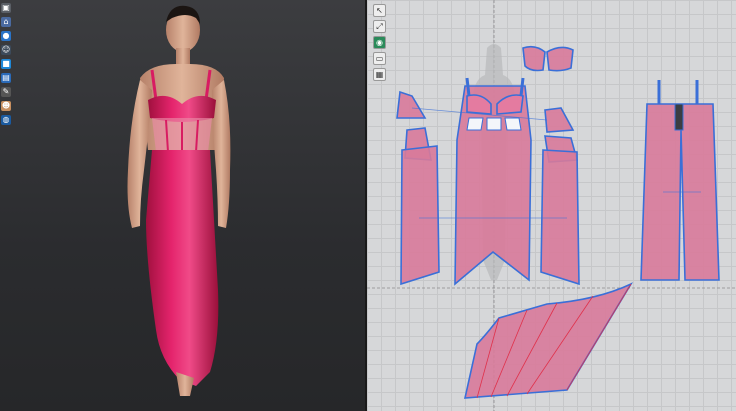 This screenshot has width=736, height=411. Describe the element at coordinates (411, 104) in the screenshot. I see `pattern-piece-puff-left-top` at that location.